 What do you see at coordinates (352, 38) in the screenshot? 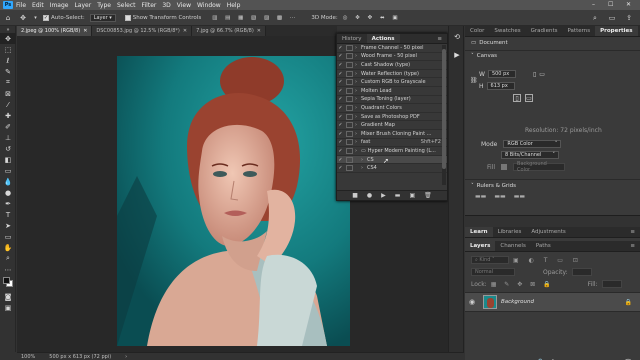
I see `tab-history: History` at bounding box center [352, 38].